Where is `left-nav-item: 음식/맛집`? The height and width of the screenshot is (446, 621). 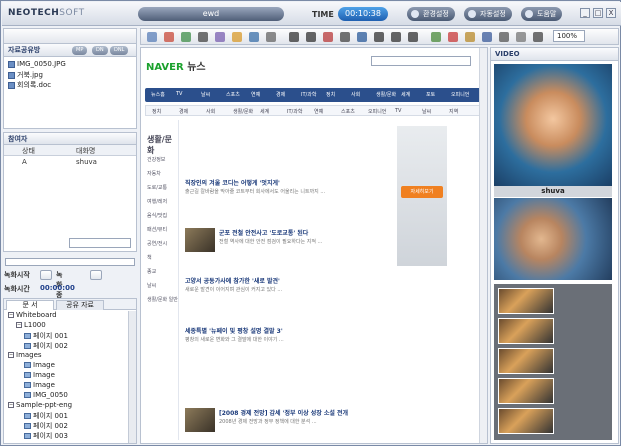 left-nav-item: 음식/맛집 is located at coordinates (157, 215).